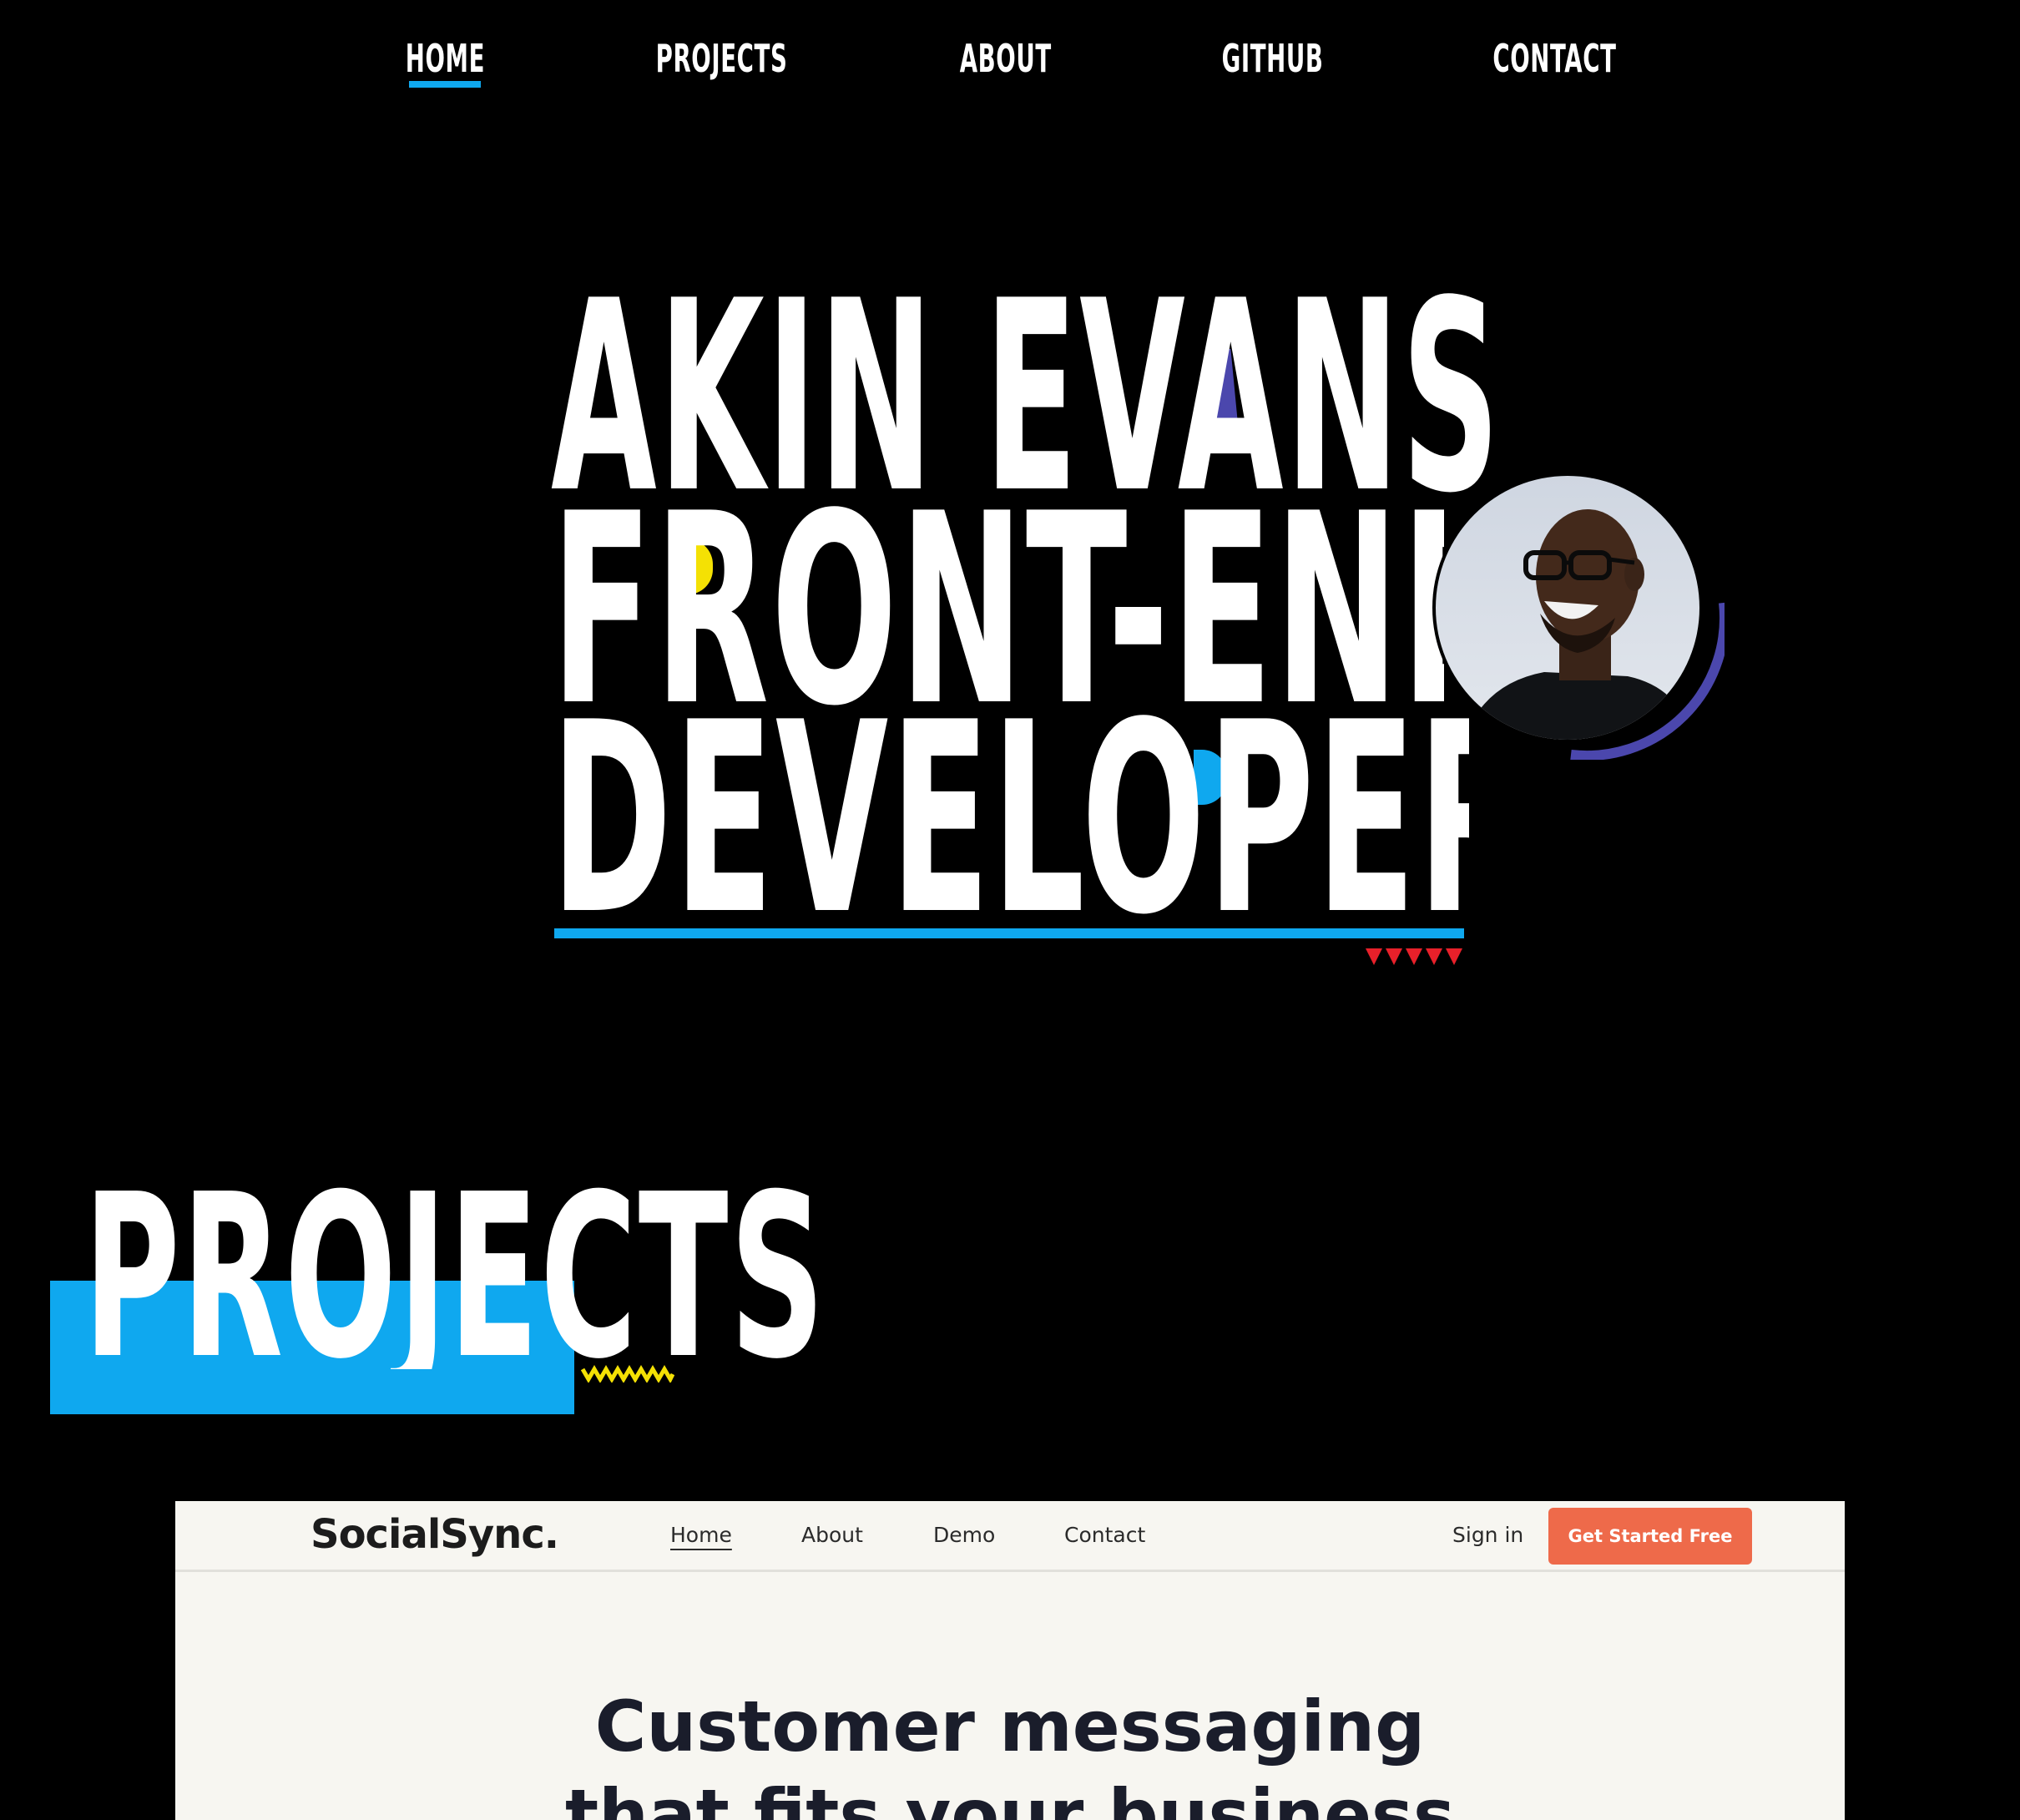  I want to click on nav-about-link: ABOUT, so click(1006, 58).